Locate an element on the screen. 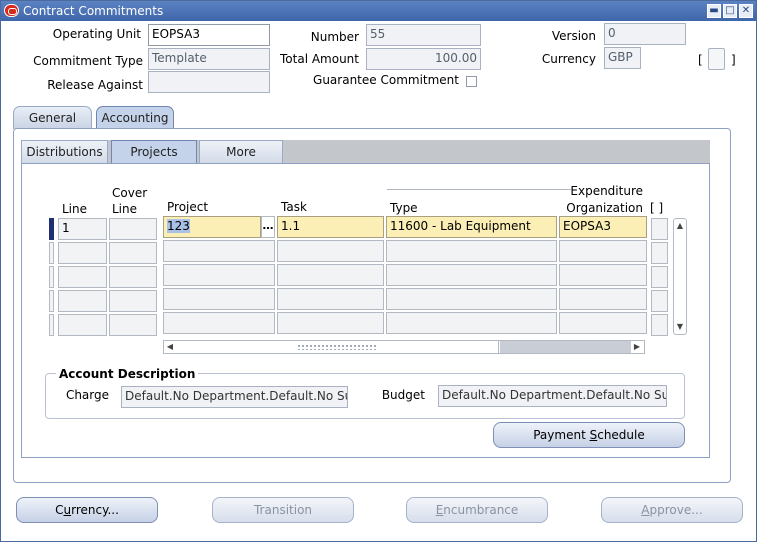  guarantee-commitment-checkbox is located at coordinates (471, 81).